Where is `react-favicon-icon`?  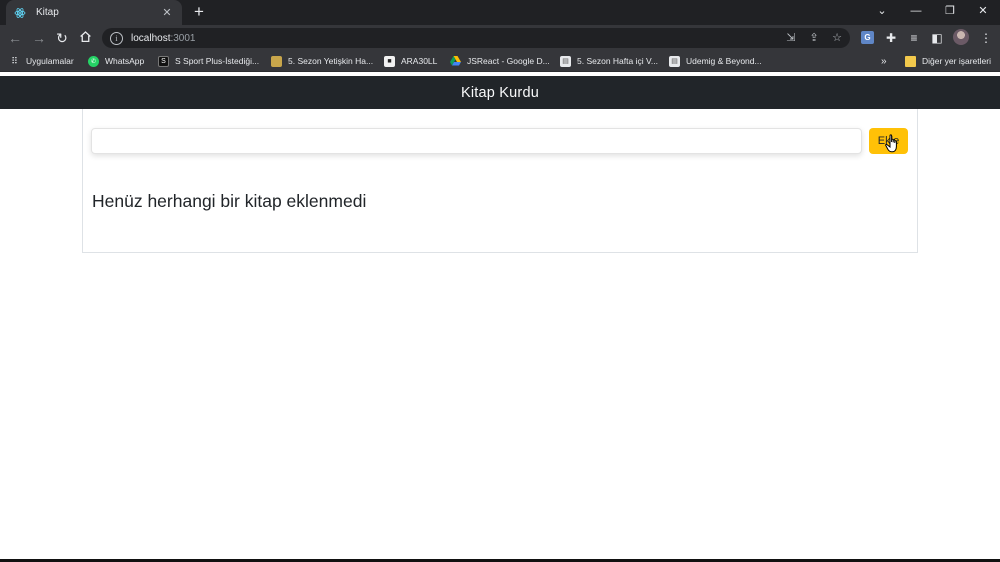 react-favicon-icon is located at coordinates (20, 13).